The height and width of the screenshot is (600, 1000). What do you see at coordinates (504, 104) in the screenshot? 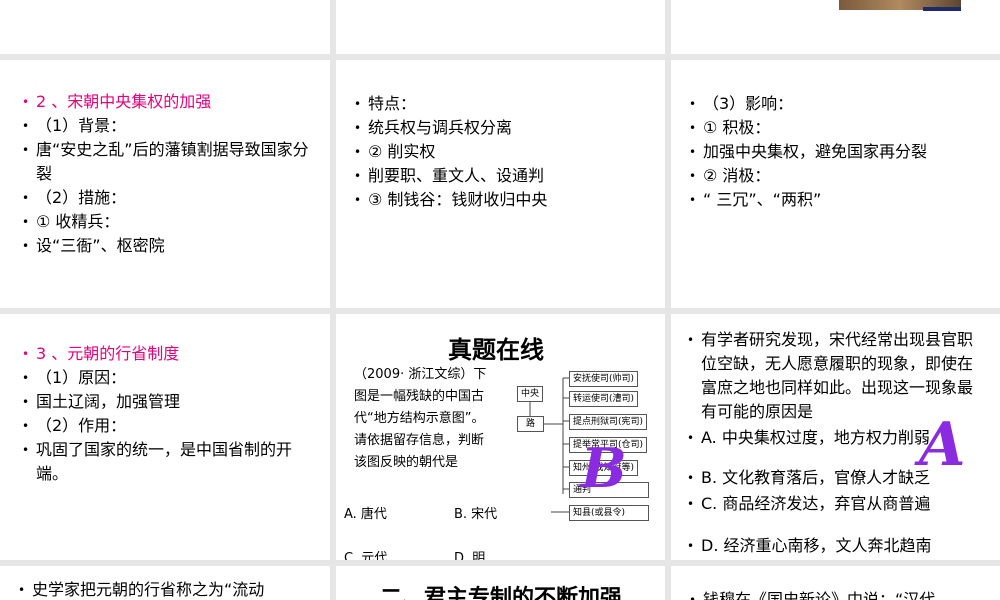
I see `list-item: 特点：` at bounding box center [504, 104].